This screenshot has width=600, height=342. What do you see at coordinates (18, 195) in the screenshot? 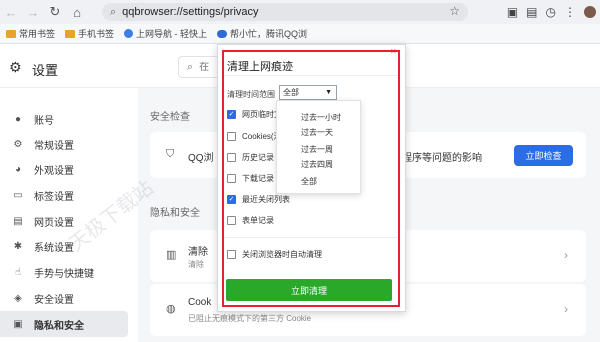
I see `tabs-icon: ▭` at bounding box center [18, 195].